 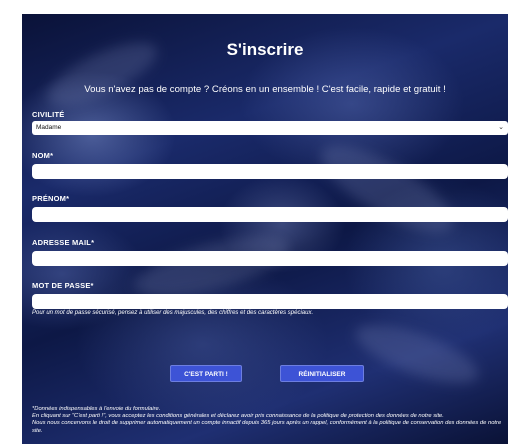 I want to click on civilite-selected-value: Madame, so click(x=49, y=127).